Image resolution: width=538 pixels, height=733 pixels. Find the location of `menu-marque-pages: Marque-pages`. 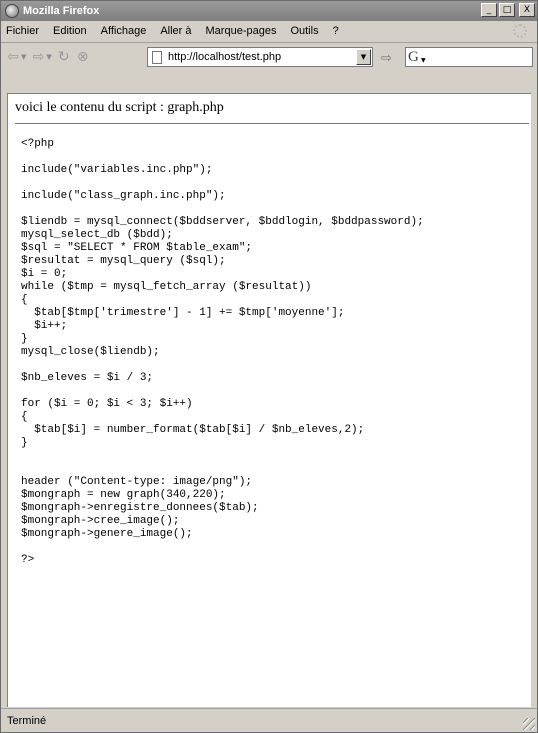

menu-marque-pages: Marque-pages is located at coordinates (241, 31).